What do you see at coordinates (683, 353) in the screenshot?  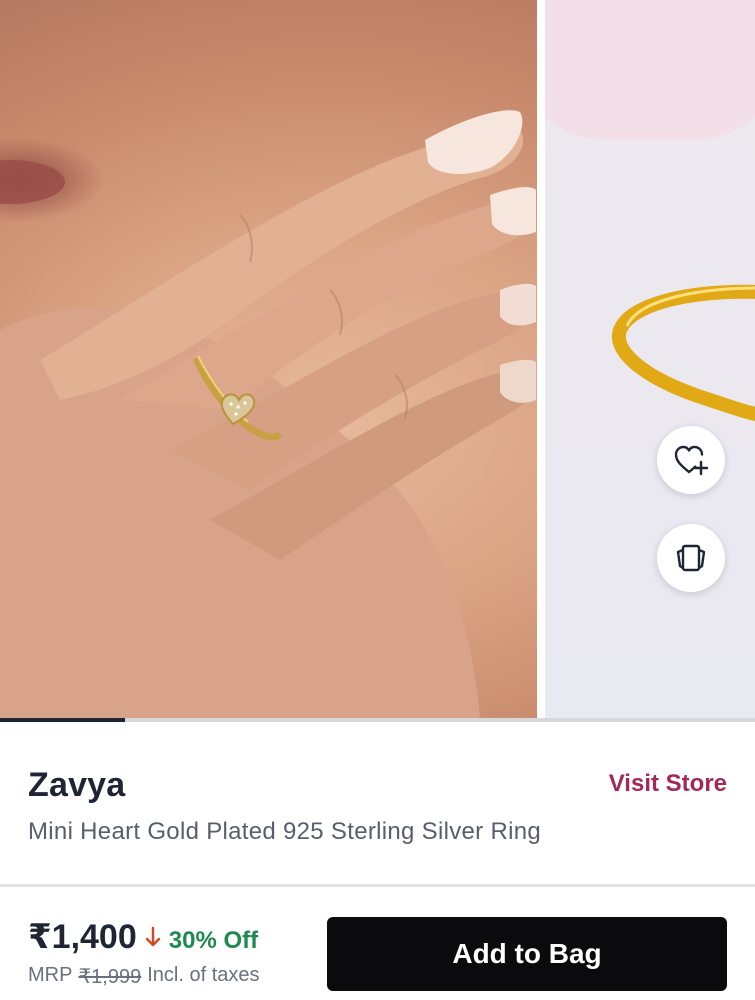 I see `gold-ring-illustration` at bounding box center [683, 353].